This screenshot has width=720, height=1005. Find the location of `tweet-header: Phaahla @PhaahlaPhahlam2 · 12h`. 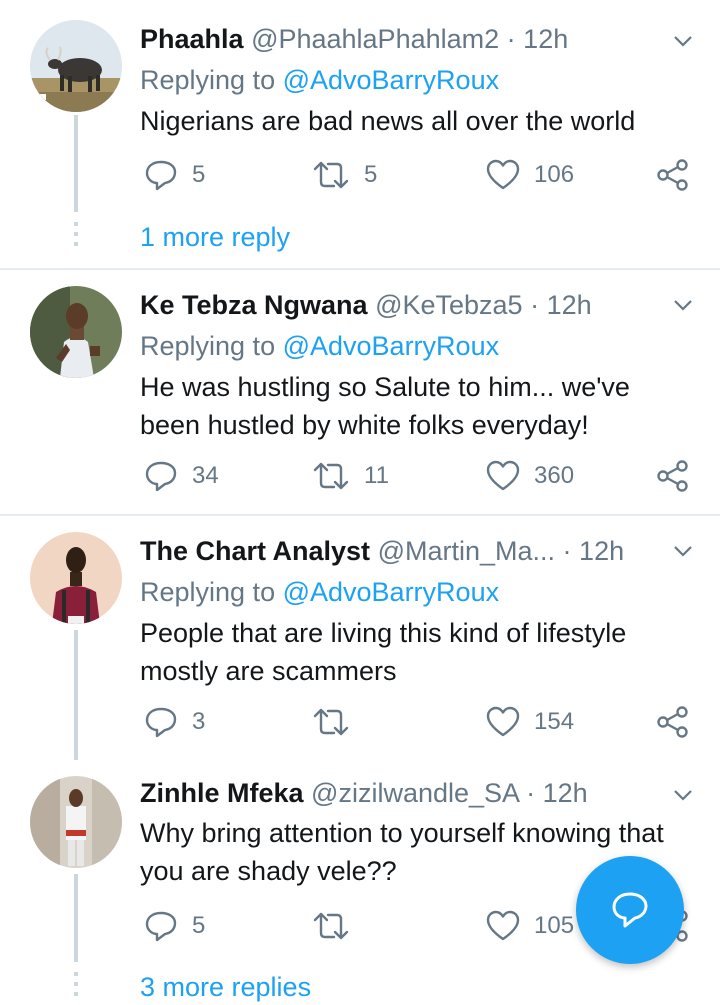

tweet-header: Phaahla @PhaahlaPhahlam2 · 12h is located at coordinates (420, 39).